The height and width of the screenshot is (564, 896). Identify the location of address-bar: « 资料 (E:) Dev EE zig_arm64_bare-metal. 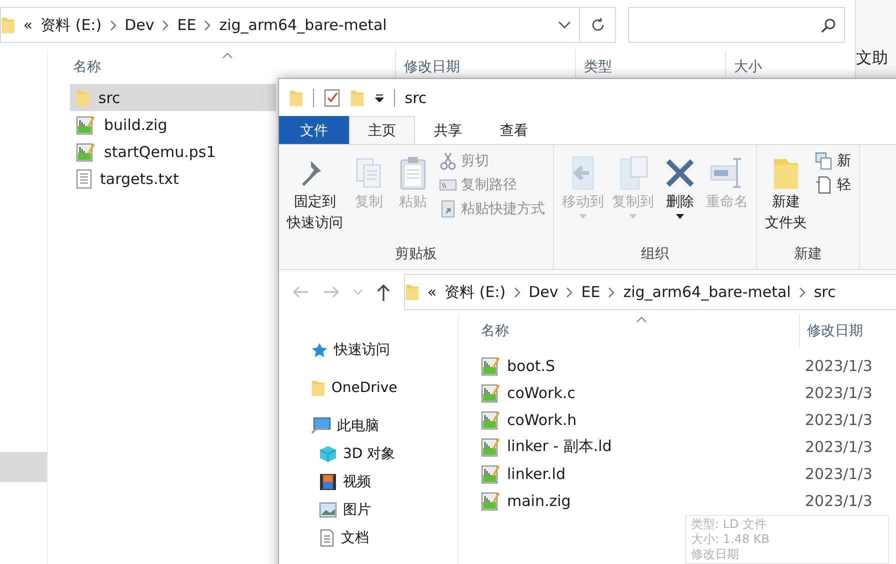
(290, 25).